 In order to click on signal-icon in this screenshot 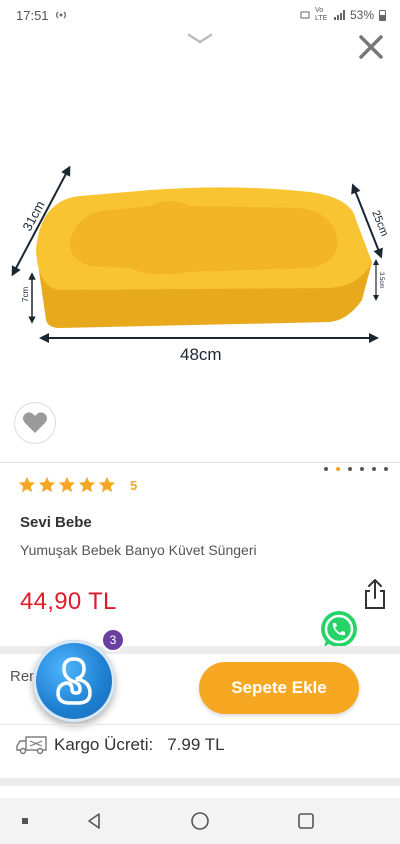, I will do `click(339, 15)`.